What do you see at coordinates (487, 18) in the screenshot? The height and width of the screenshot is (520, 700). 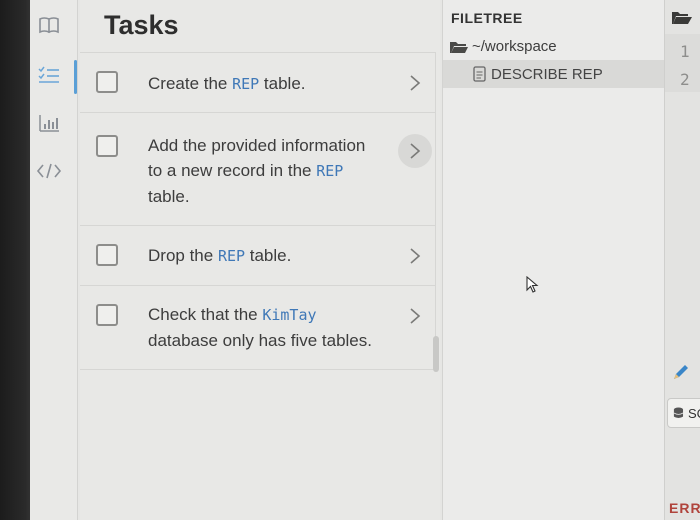 I see `filetree-title: FILETREE` at bounding box center [487, 18].